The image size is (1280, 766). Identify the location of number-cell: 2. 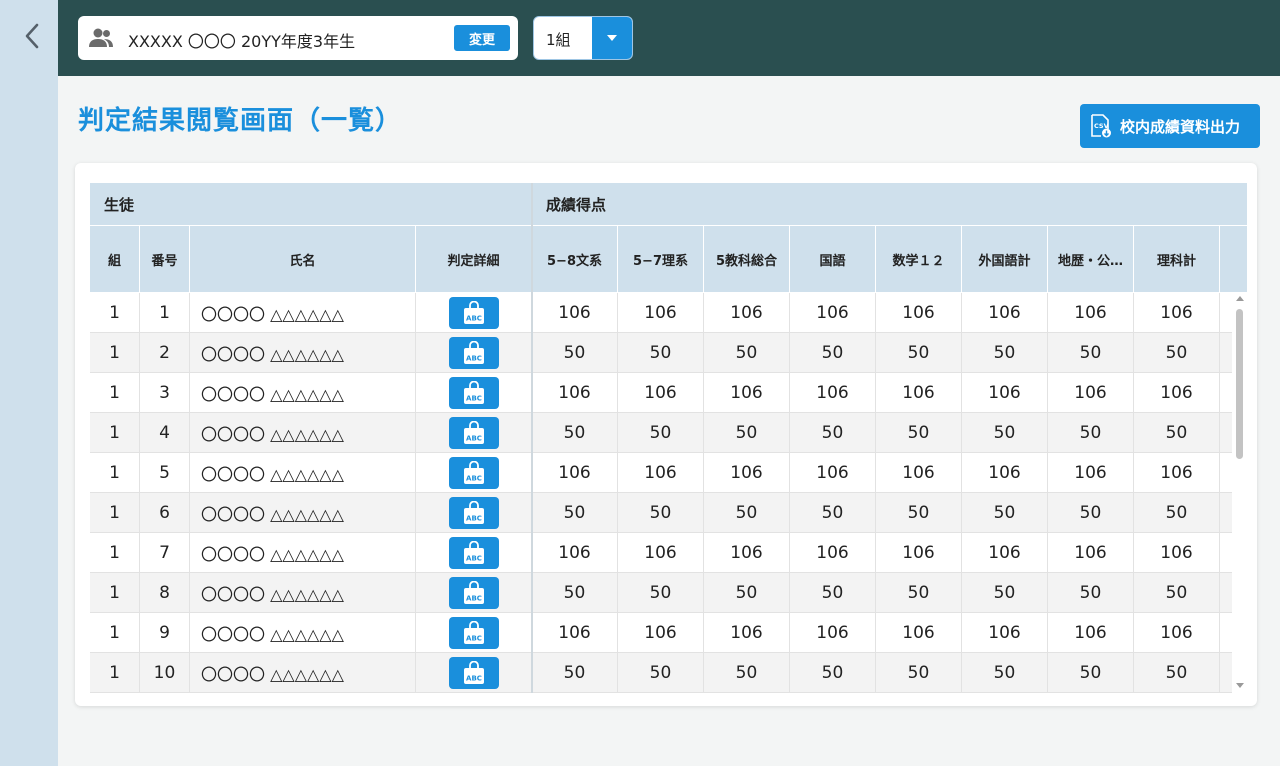
(165, 353).